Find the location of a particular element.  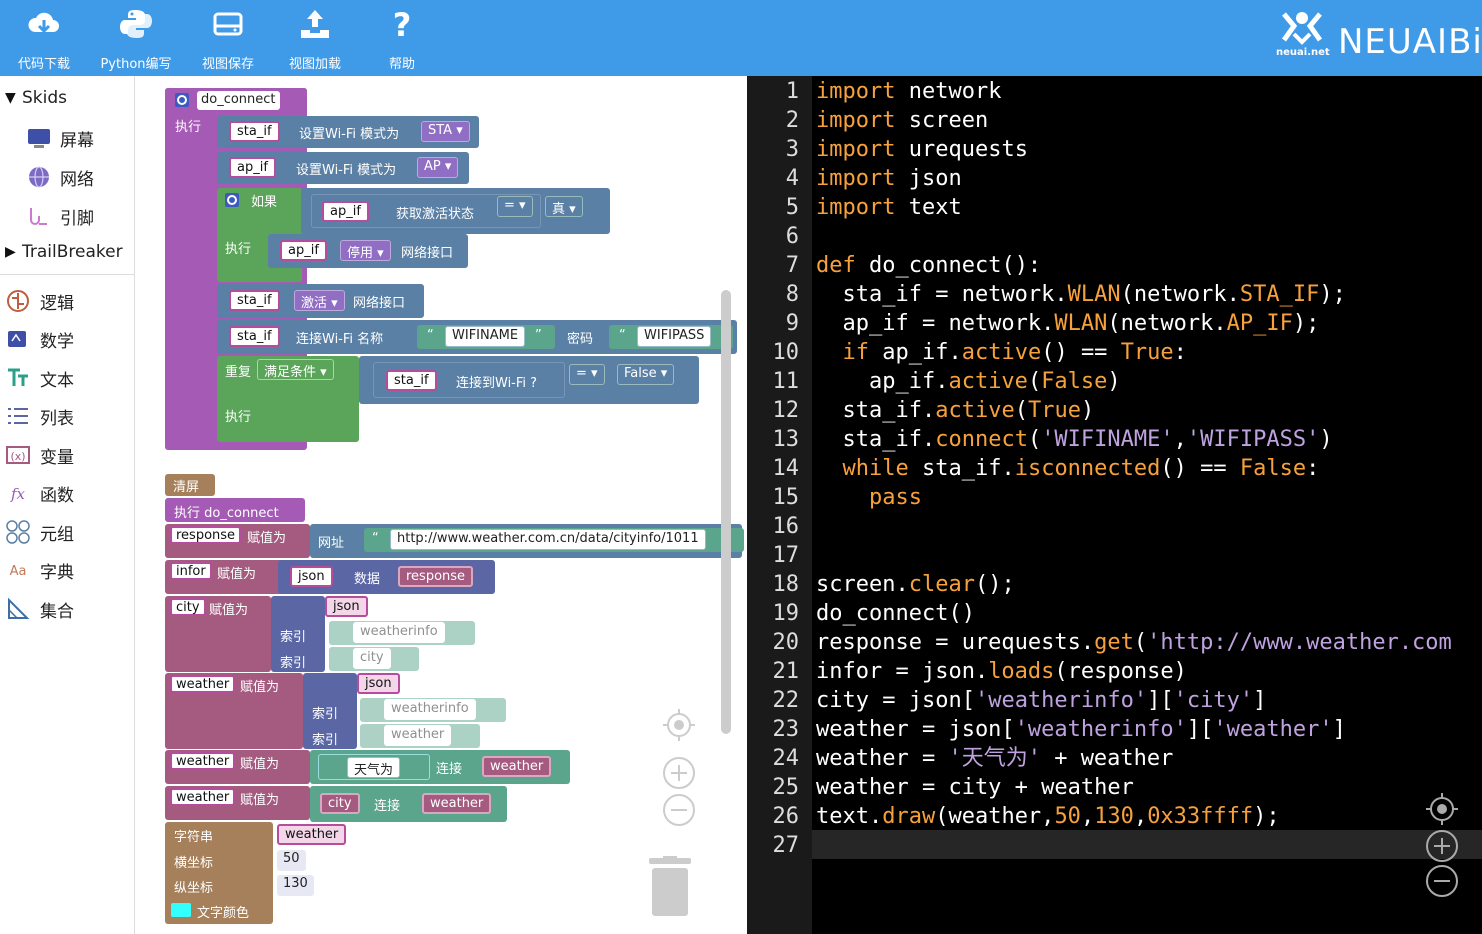

category-dict: Aa 字典 is located at coordinates (67, 568).